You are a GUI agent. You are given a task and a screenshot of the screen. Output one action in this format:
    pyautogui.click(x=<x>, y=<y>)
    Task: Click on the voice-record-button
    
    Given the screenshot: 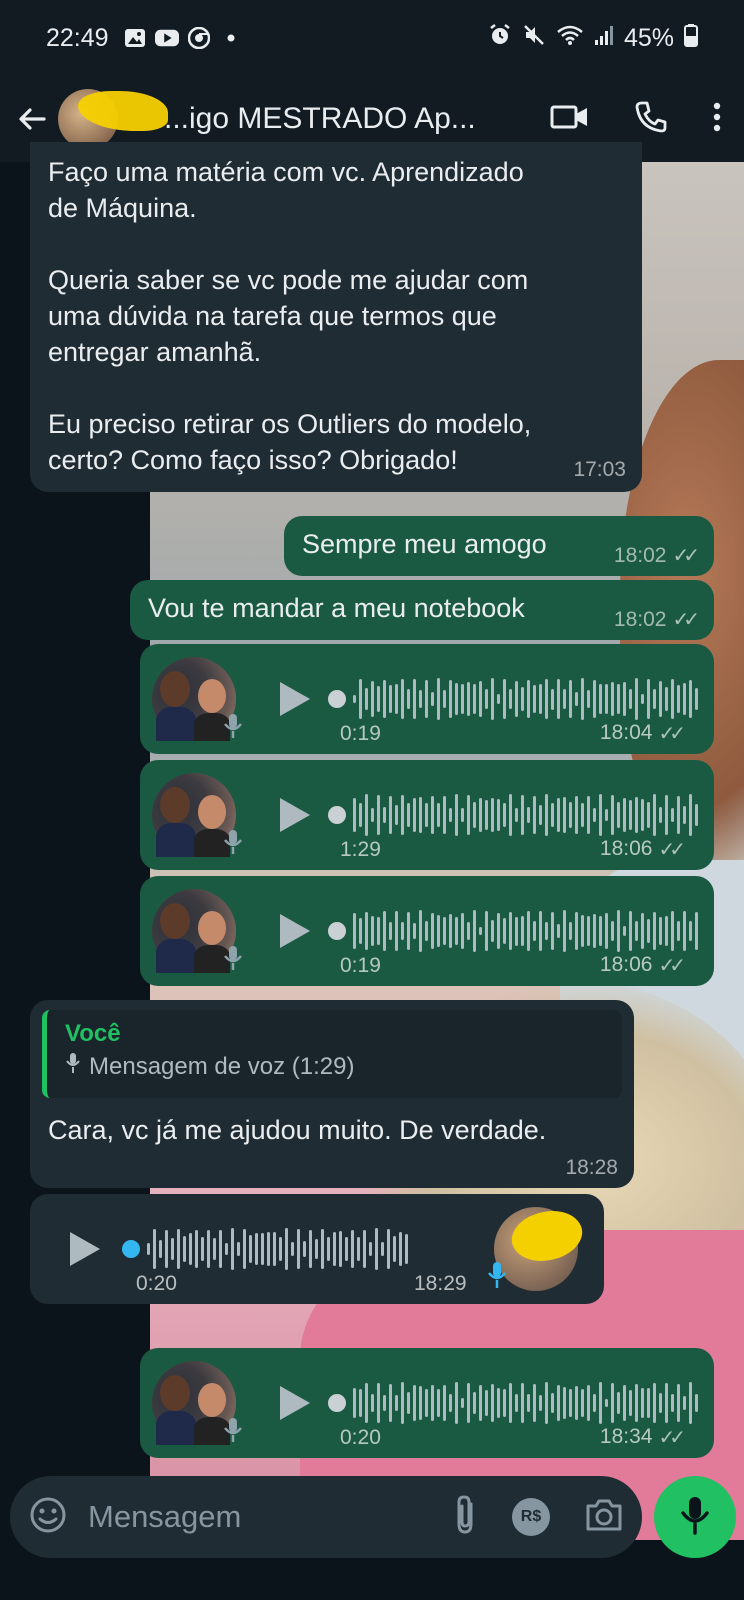 What is the action you would take?
    pyautogui.click(x=695, y=1517)
    